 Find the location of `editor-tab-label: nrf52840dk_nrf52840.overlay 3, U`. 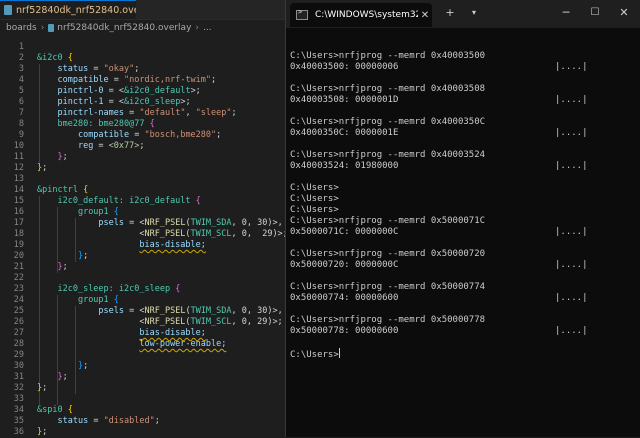

editor-tab-label: nrf52840dk_nrf52840.overlay 3, U is located at coordinates (76, 10).